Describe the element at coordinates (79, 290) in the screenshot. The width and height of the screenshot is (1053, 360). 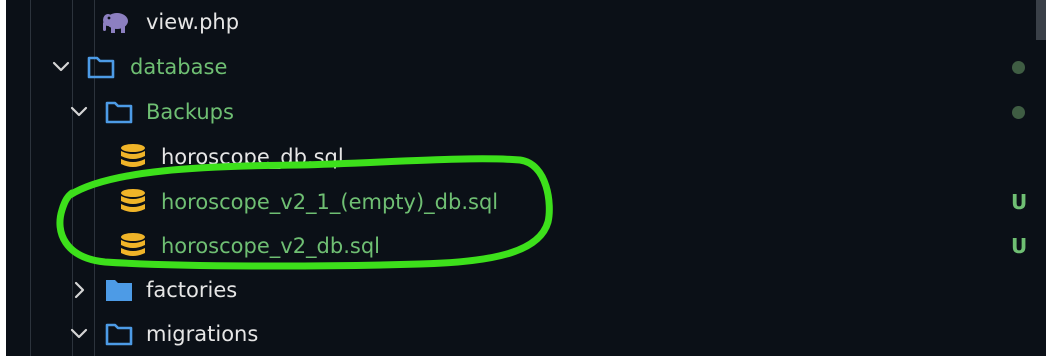
I see `chevron-right-icon` at that location.